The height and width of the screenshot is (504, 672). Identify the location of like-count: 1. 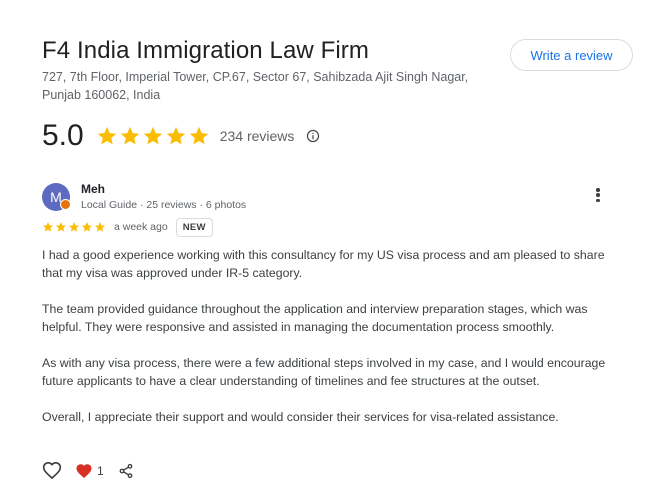
(100, 471).